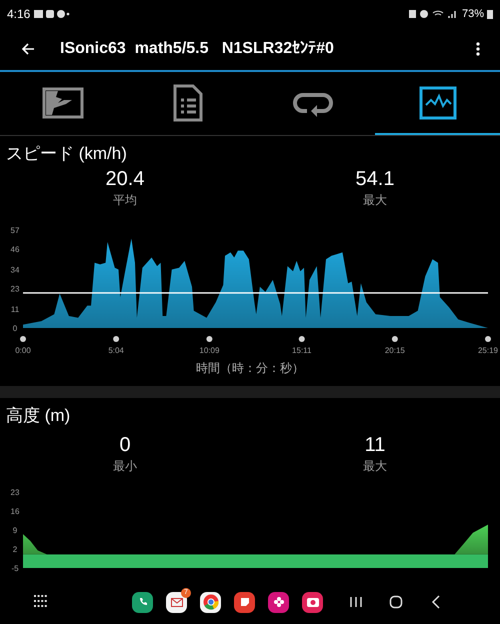 The width and height of the screenshot is (500, 624). What do you see at coordinates (125, 445) in the screenshot?
I see `stat-value: 0` at bounding box center [125, 445].